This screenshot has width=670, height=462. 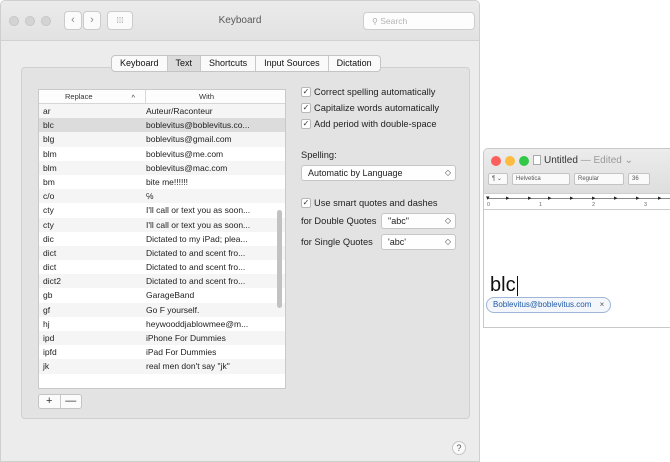 I want to click on replace-cell: dic, so click(x=48, y=238).